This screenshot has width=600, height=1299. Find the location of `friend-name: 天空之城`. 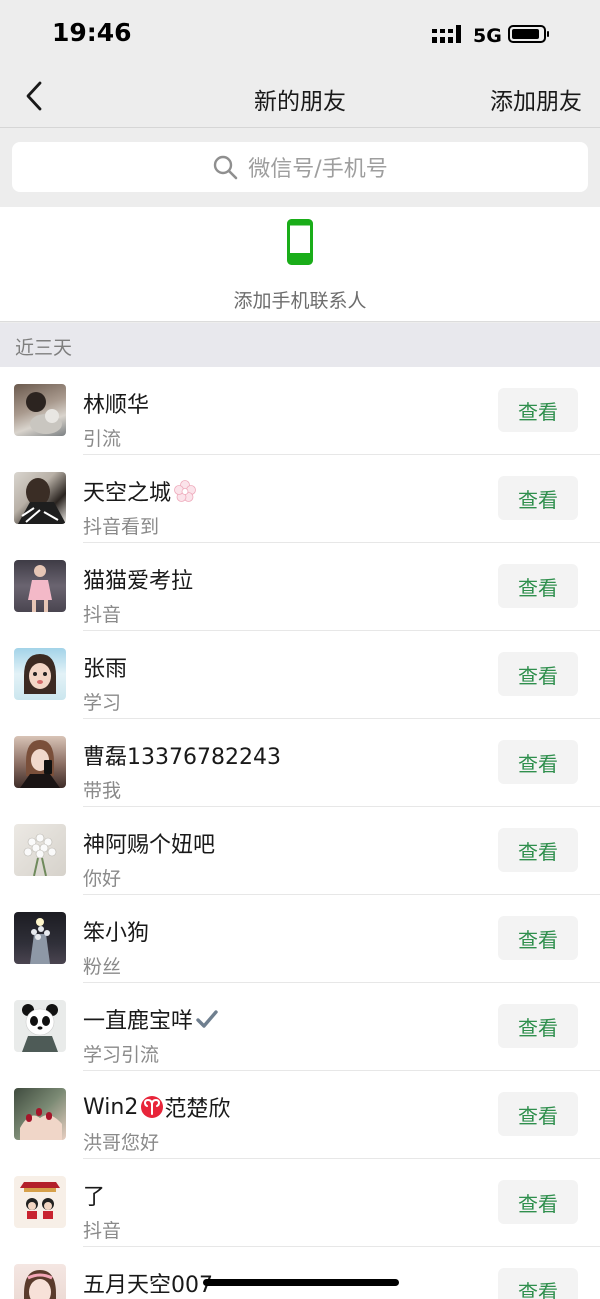

friend-name: 天空之城 is located at coordinates (140, 491).